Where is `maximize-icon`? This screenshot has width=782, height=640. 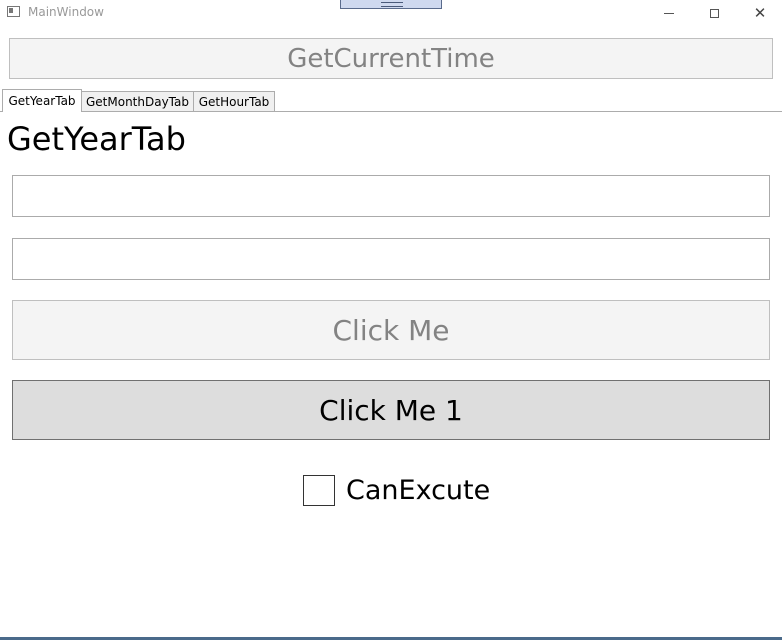
maximize-icon is located at coordinates (714, 13).